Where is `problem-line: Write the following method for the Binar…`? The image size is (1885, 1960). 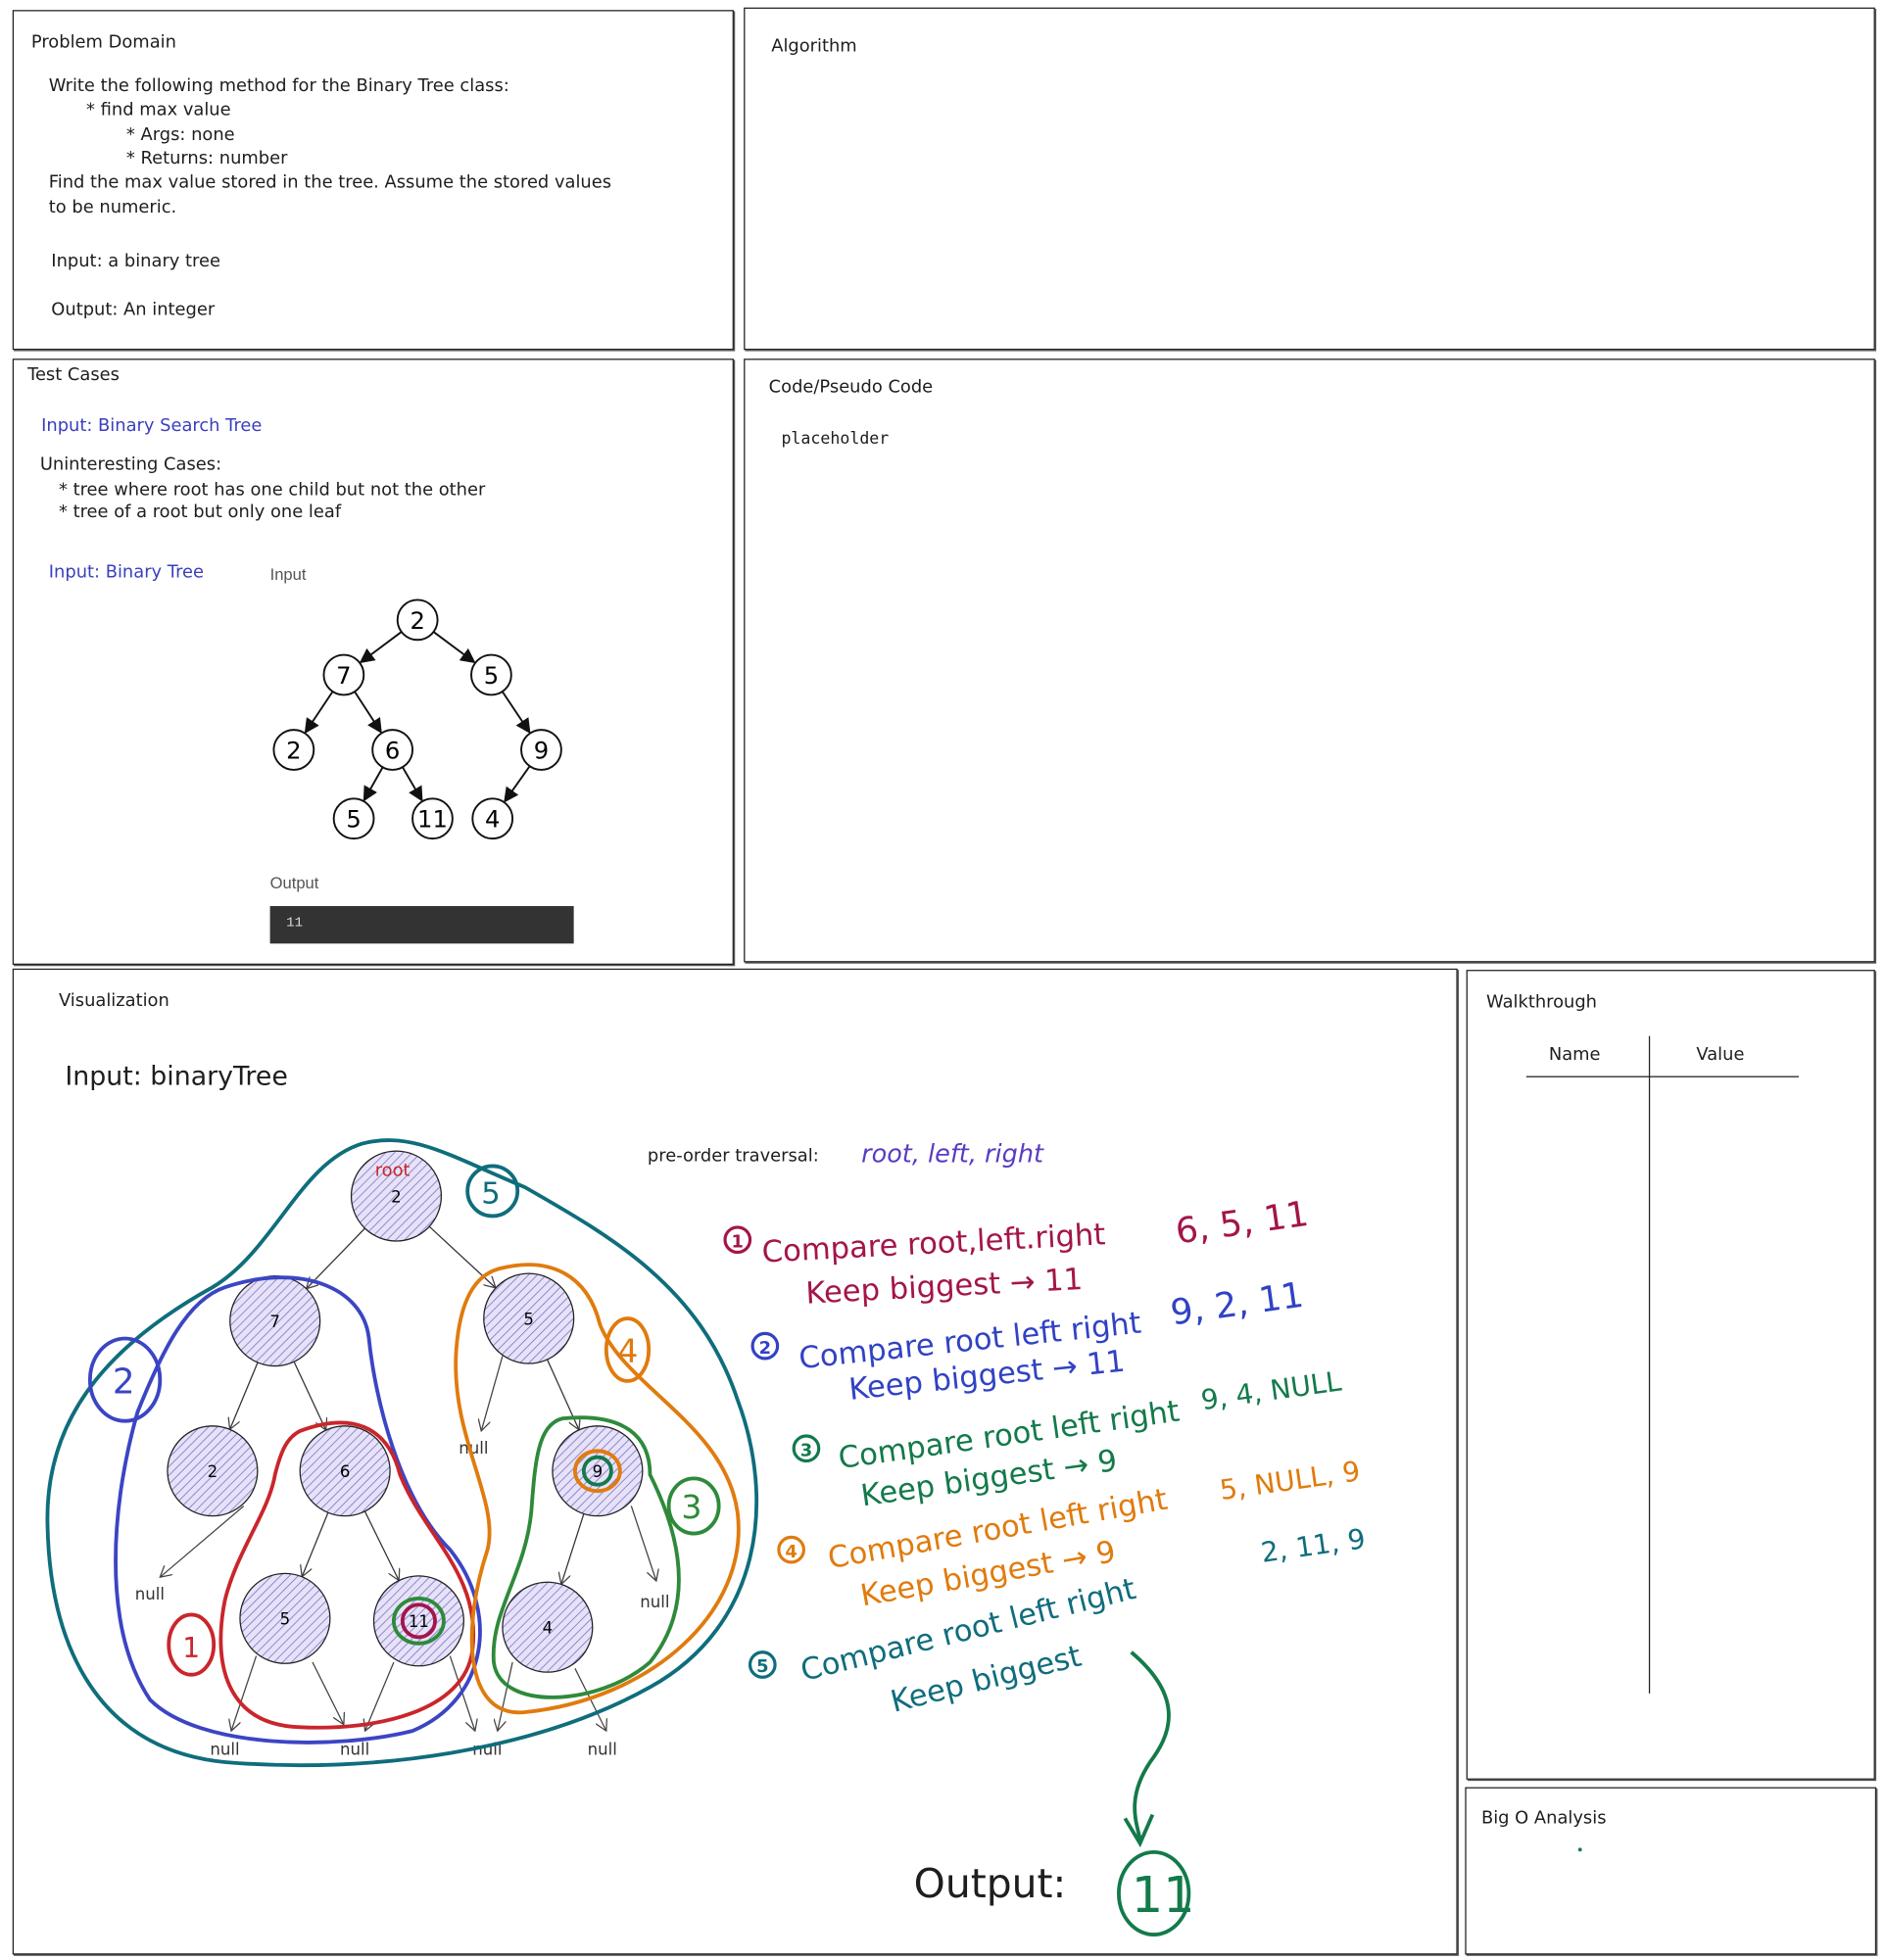
problem-line: Write the following method for the Binar… is located at coordinates (278, 86).